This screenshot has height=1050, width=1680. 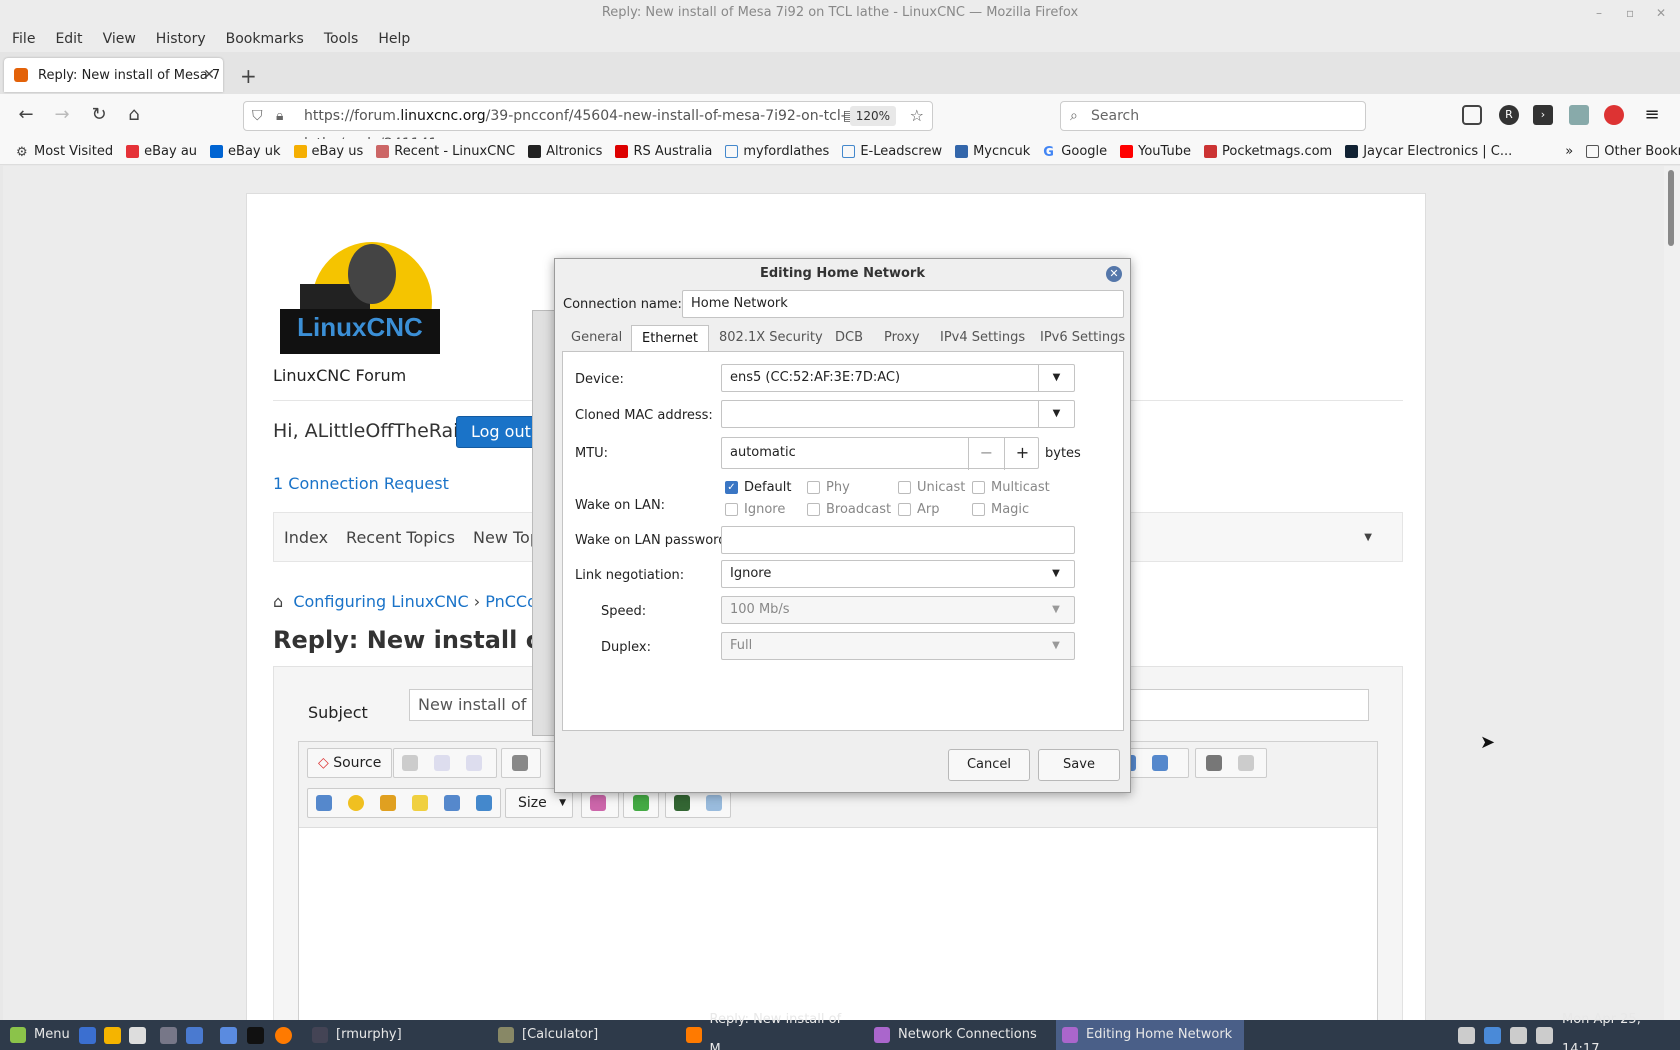 What do you see at coordinates (1213, 116) in the screenshot?
I see `search-input: ⌕ Search` at bounding box center [1213, 116].